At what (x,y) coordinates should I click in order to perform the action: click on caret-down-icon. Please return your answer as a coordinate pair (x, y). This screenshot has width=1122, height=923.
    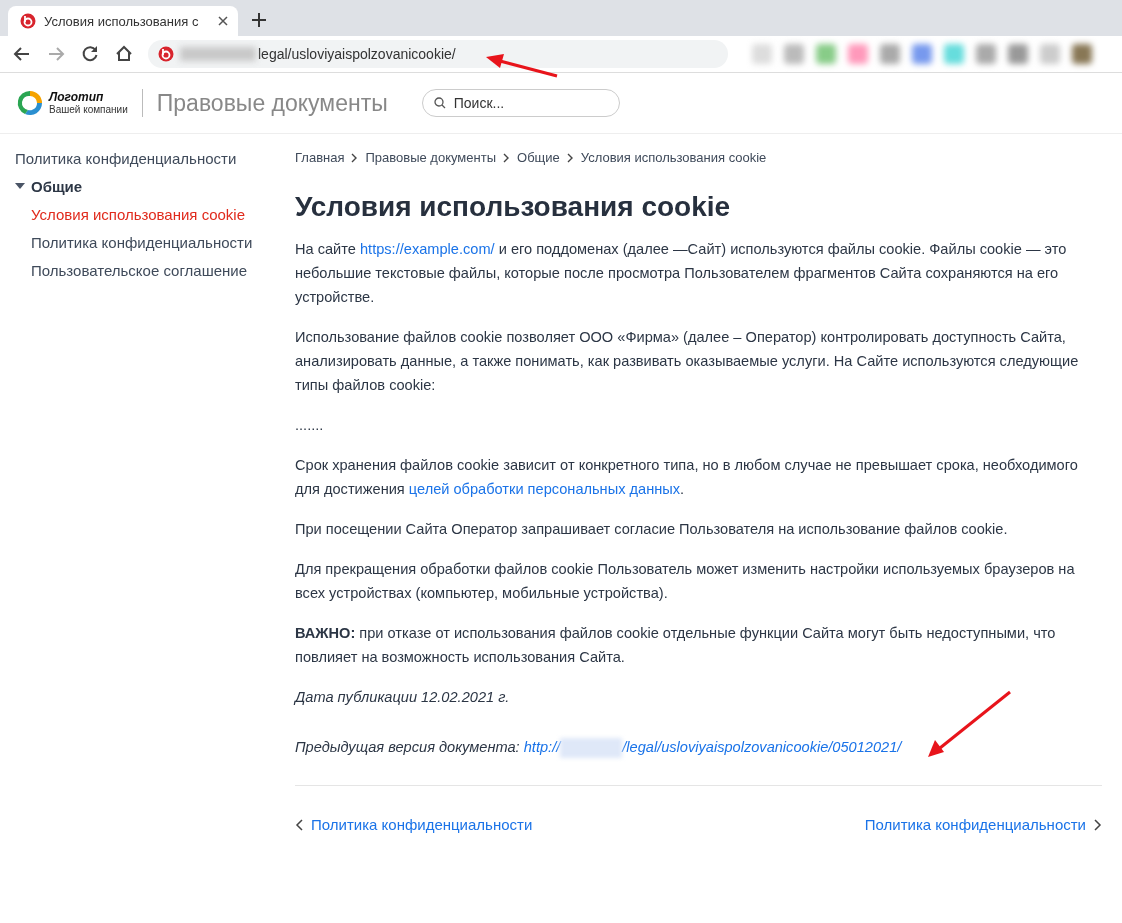
    Looking at the image, I should click on (20, 186).